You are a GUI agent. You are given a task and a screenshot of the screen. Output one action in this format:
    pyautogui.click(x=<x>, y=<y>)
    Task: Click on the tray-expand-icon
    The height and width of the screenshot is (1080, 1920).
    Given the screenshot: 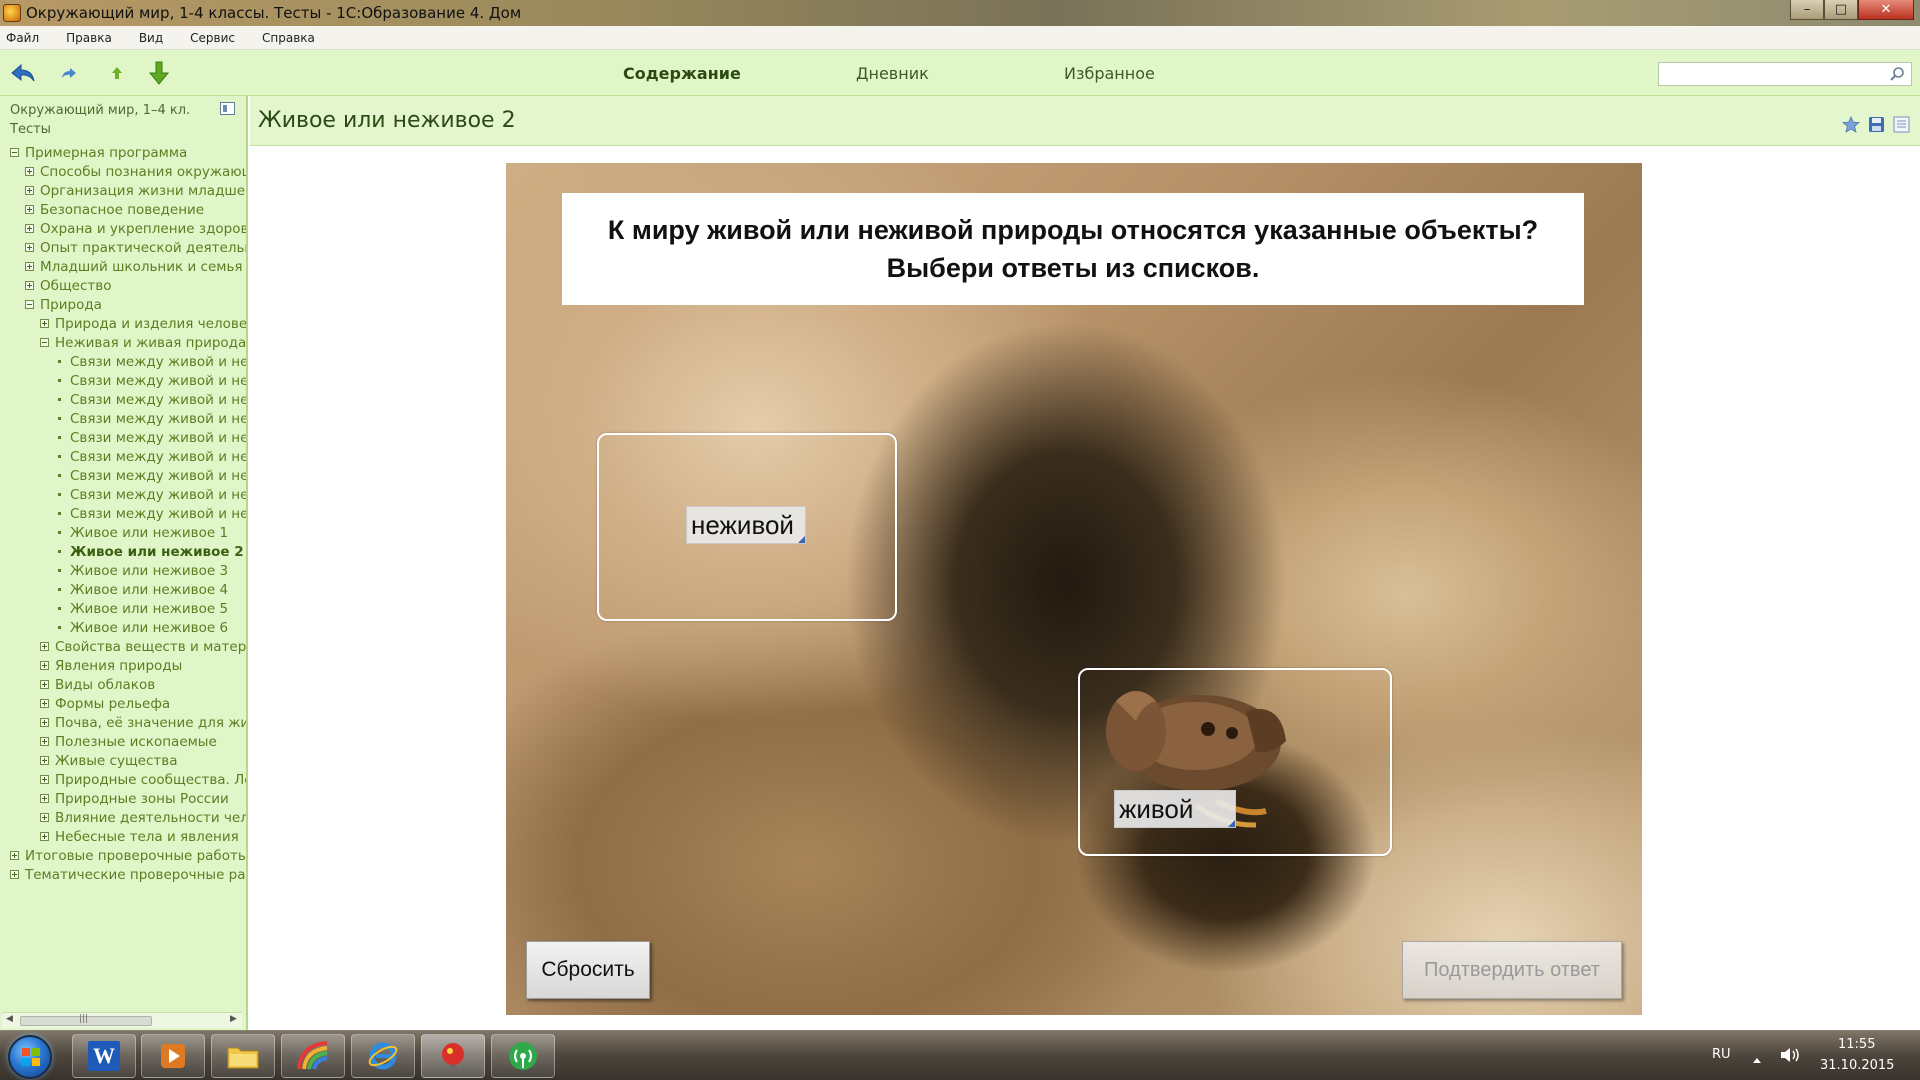 What is the action you would take?
    pyautogui.click(x=1757, y=1058)
    